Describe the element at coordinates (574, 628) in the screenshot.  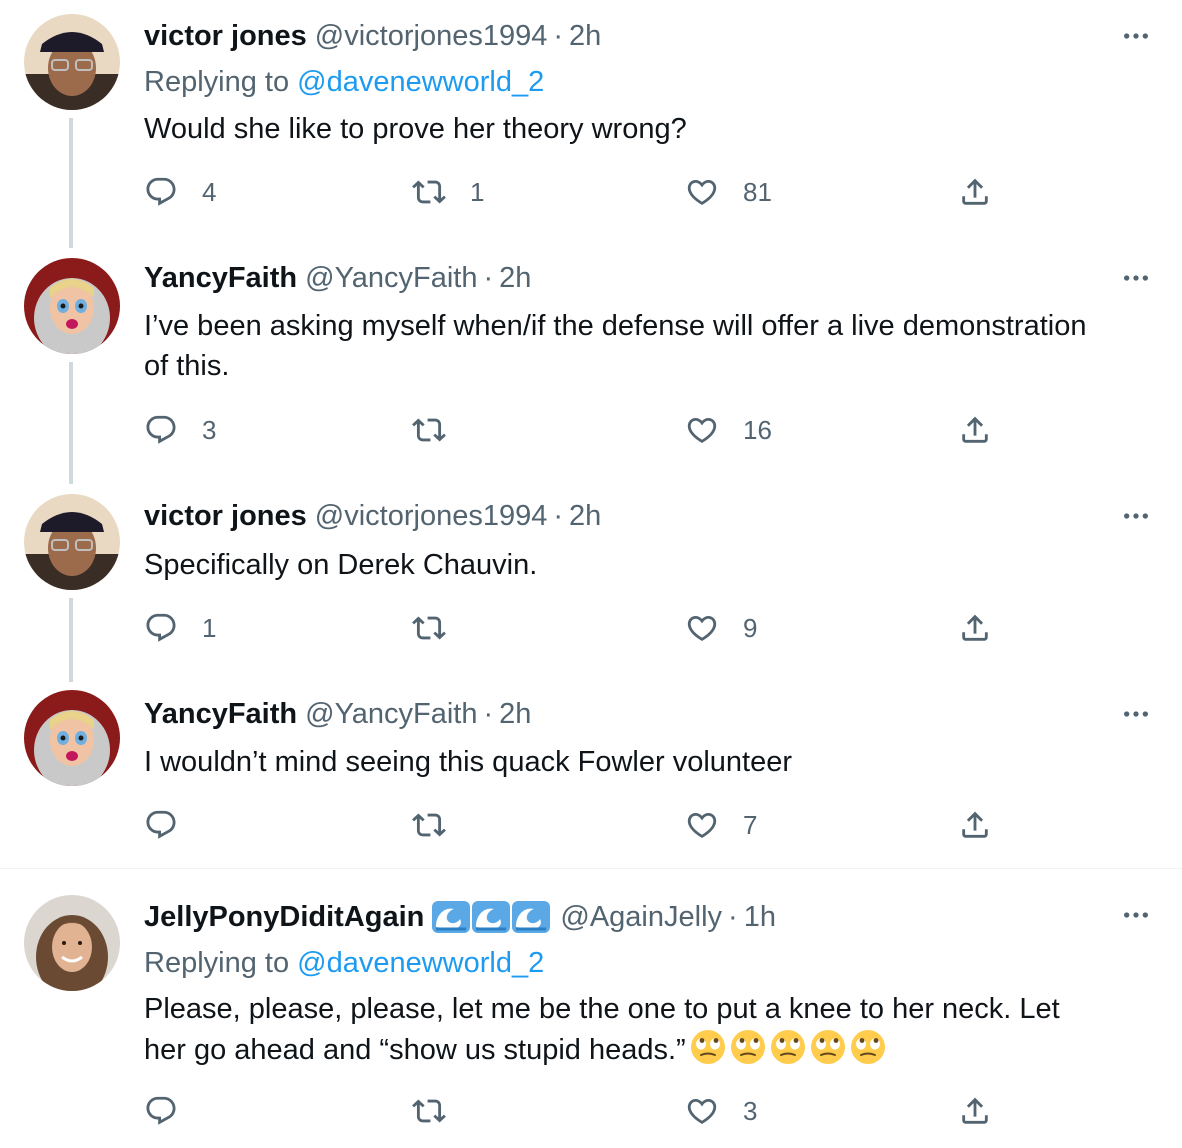
I see `action-bar: 1 9` at that location.